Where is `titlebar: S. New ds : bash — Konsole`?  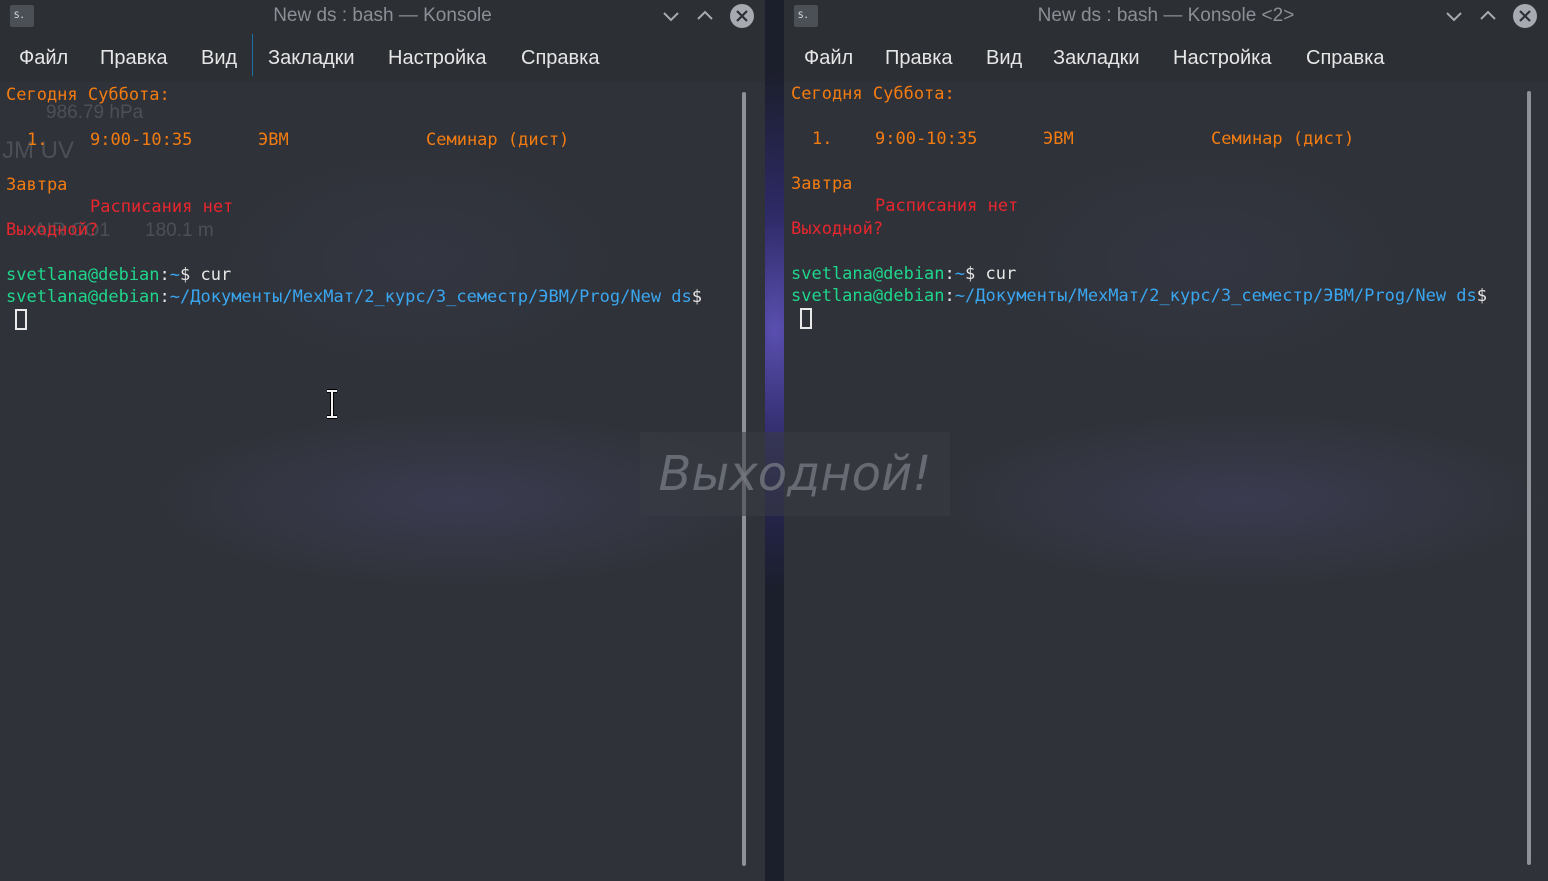 titlebar: S. New ds : bash — Konsole is located at coordinates (382, 16).